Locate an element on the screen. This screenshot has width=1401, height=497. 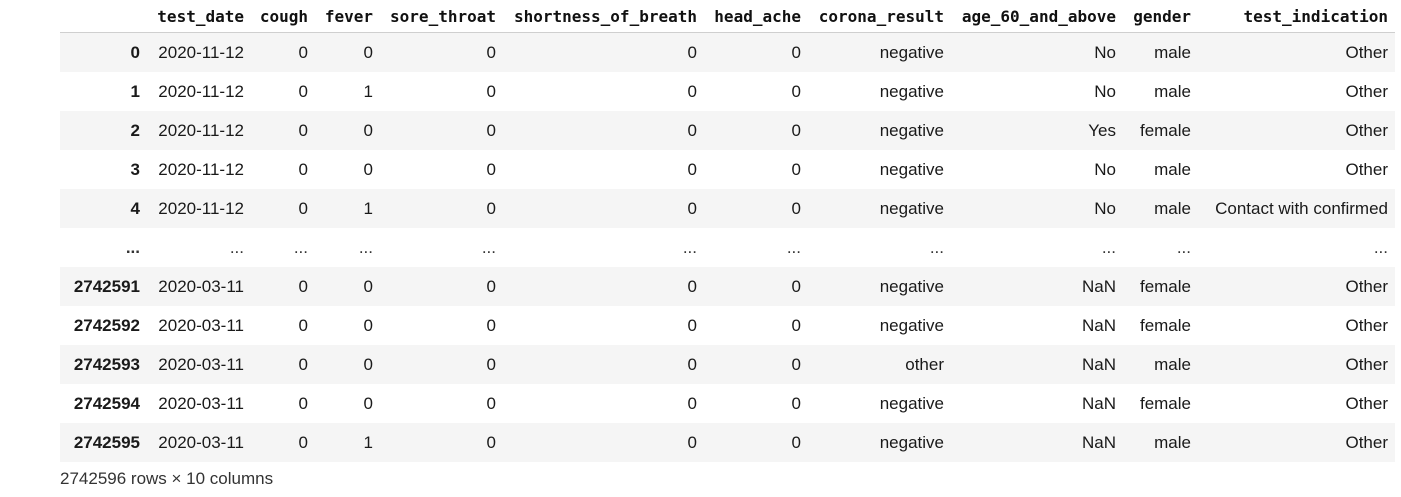
row-index: 2 is located at coordinates (135, 130).